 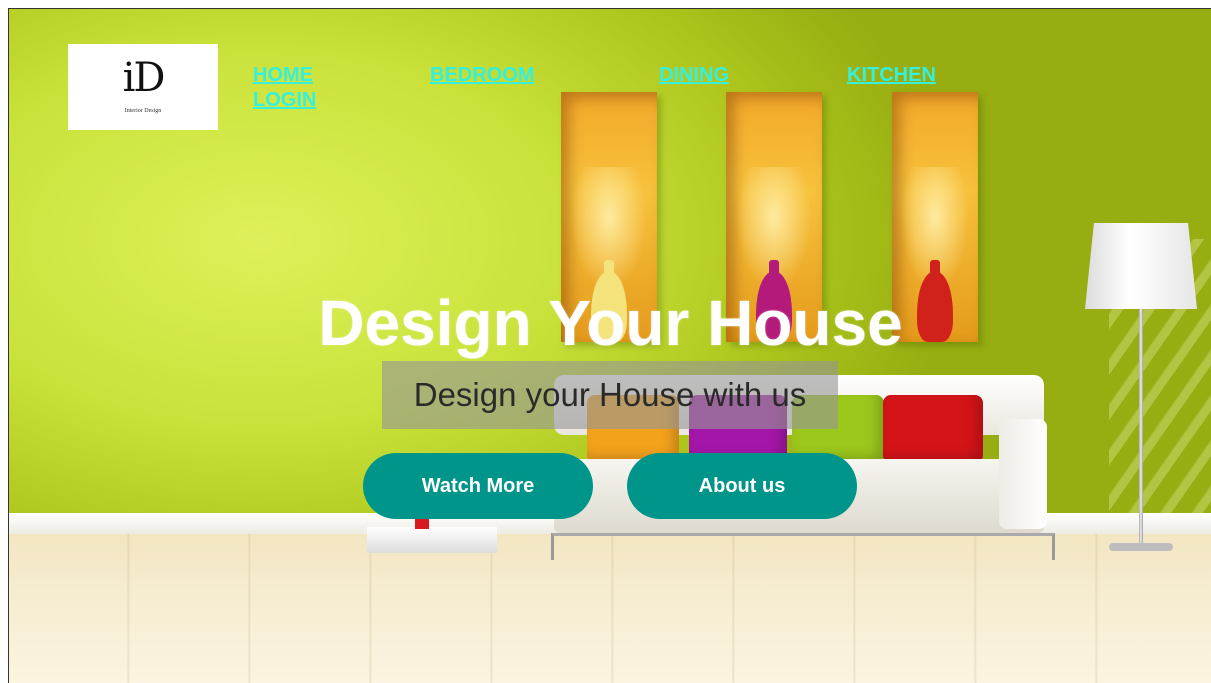 I want to click on side-table, so click(x=432, y=536).